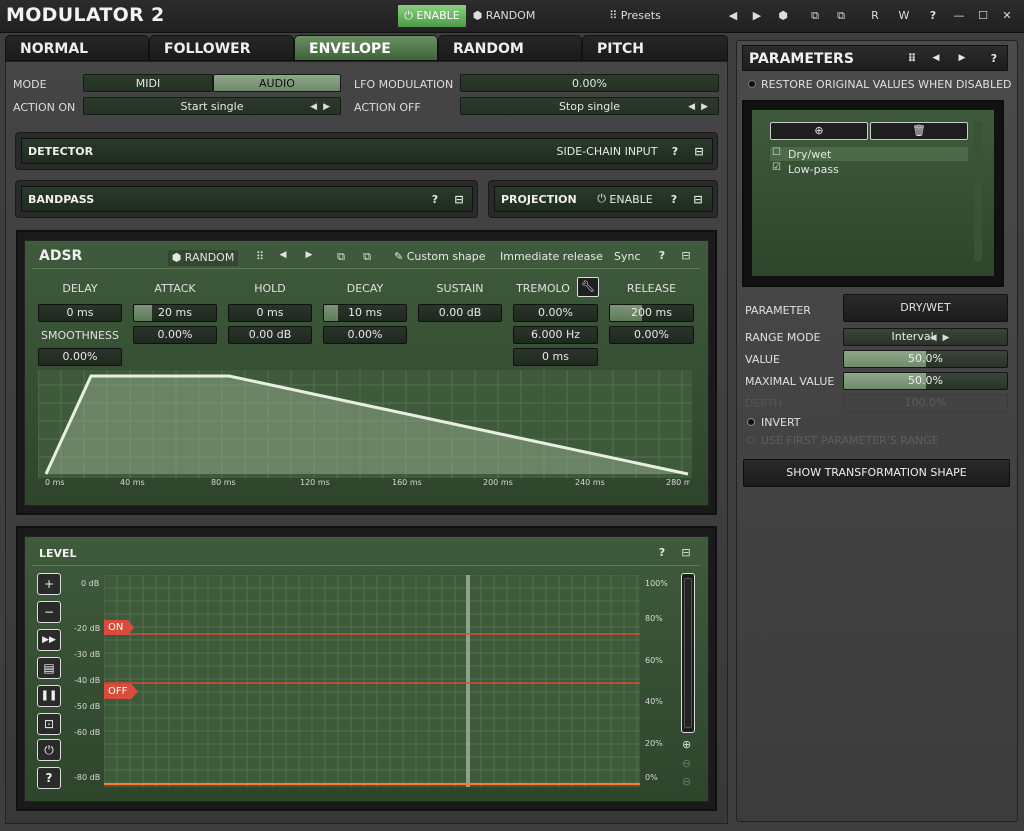 This screenshot has height=831, width=1024. Describe the element at coordinates (815, 16) in the screenshot. I see `copy-button: ⧉` at that location.